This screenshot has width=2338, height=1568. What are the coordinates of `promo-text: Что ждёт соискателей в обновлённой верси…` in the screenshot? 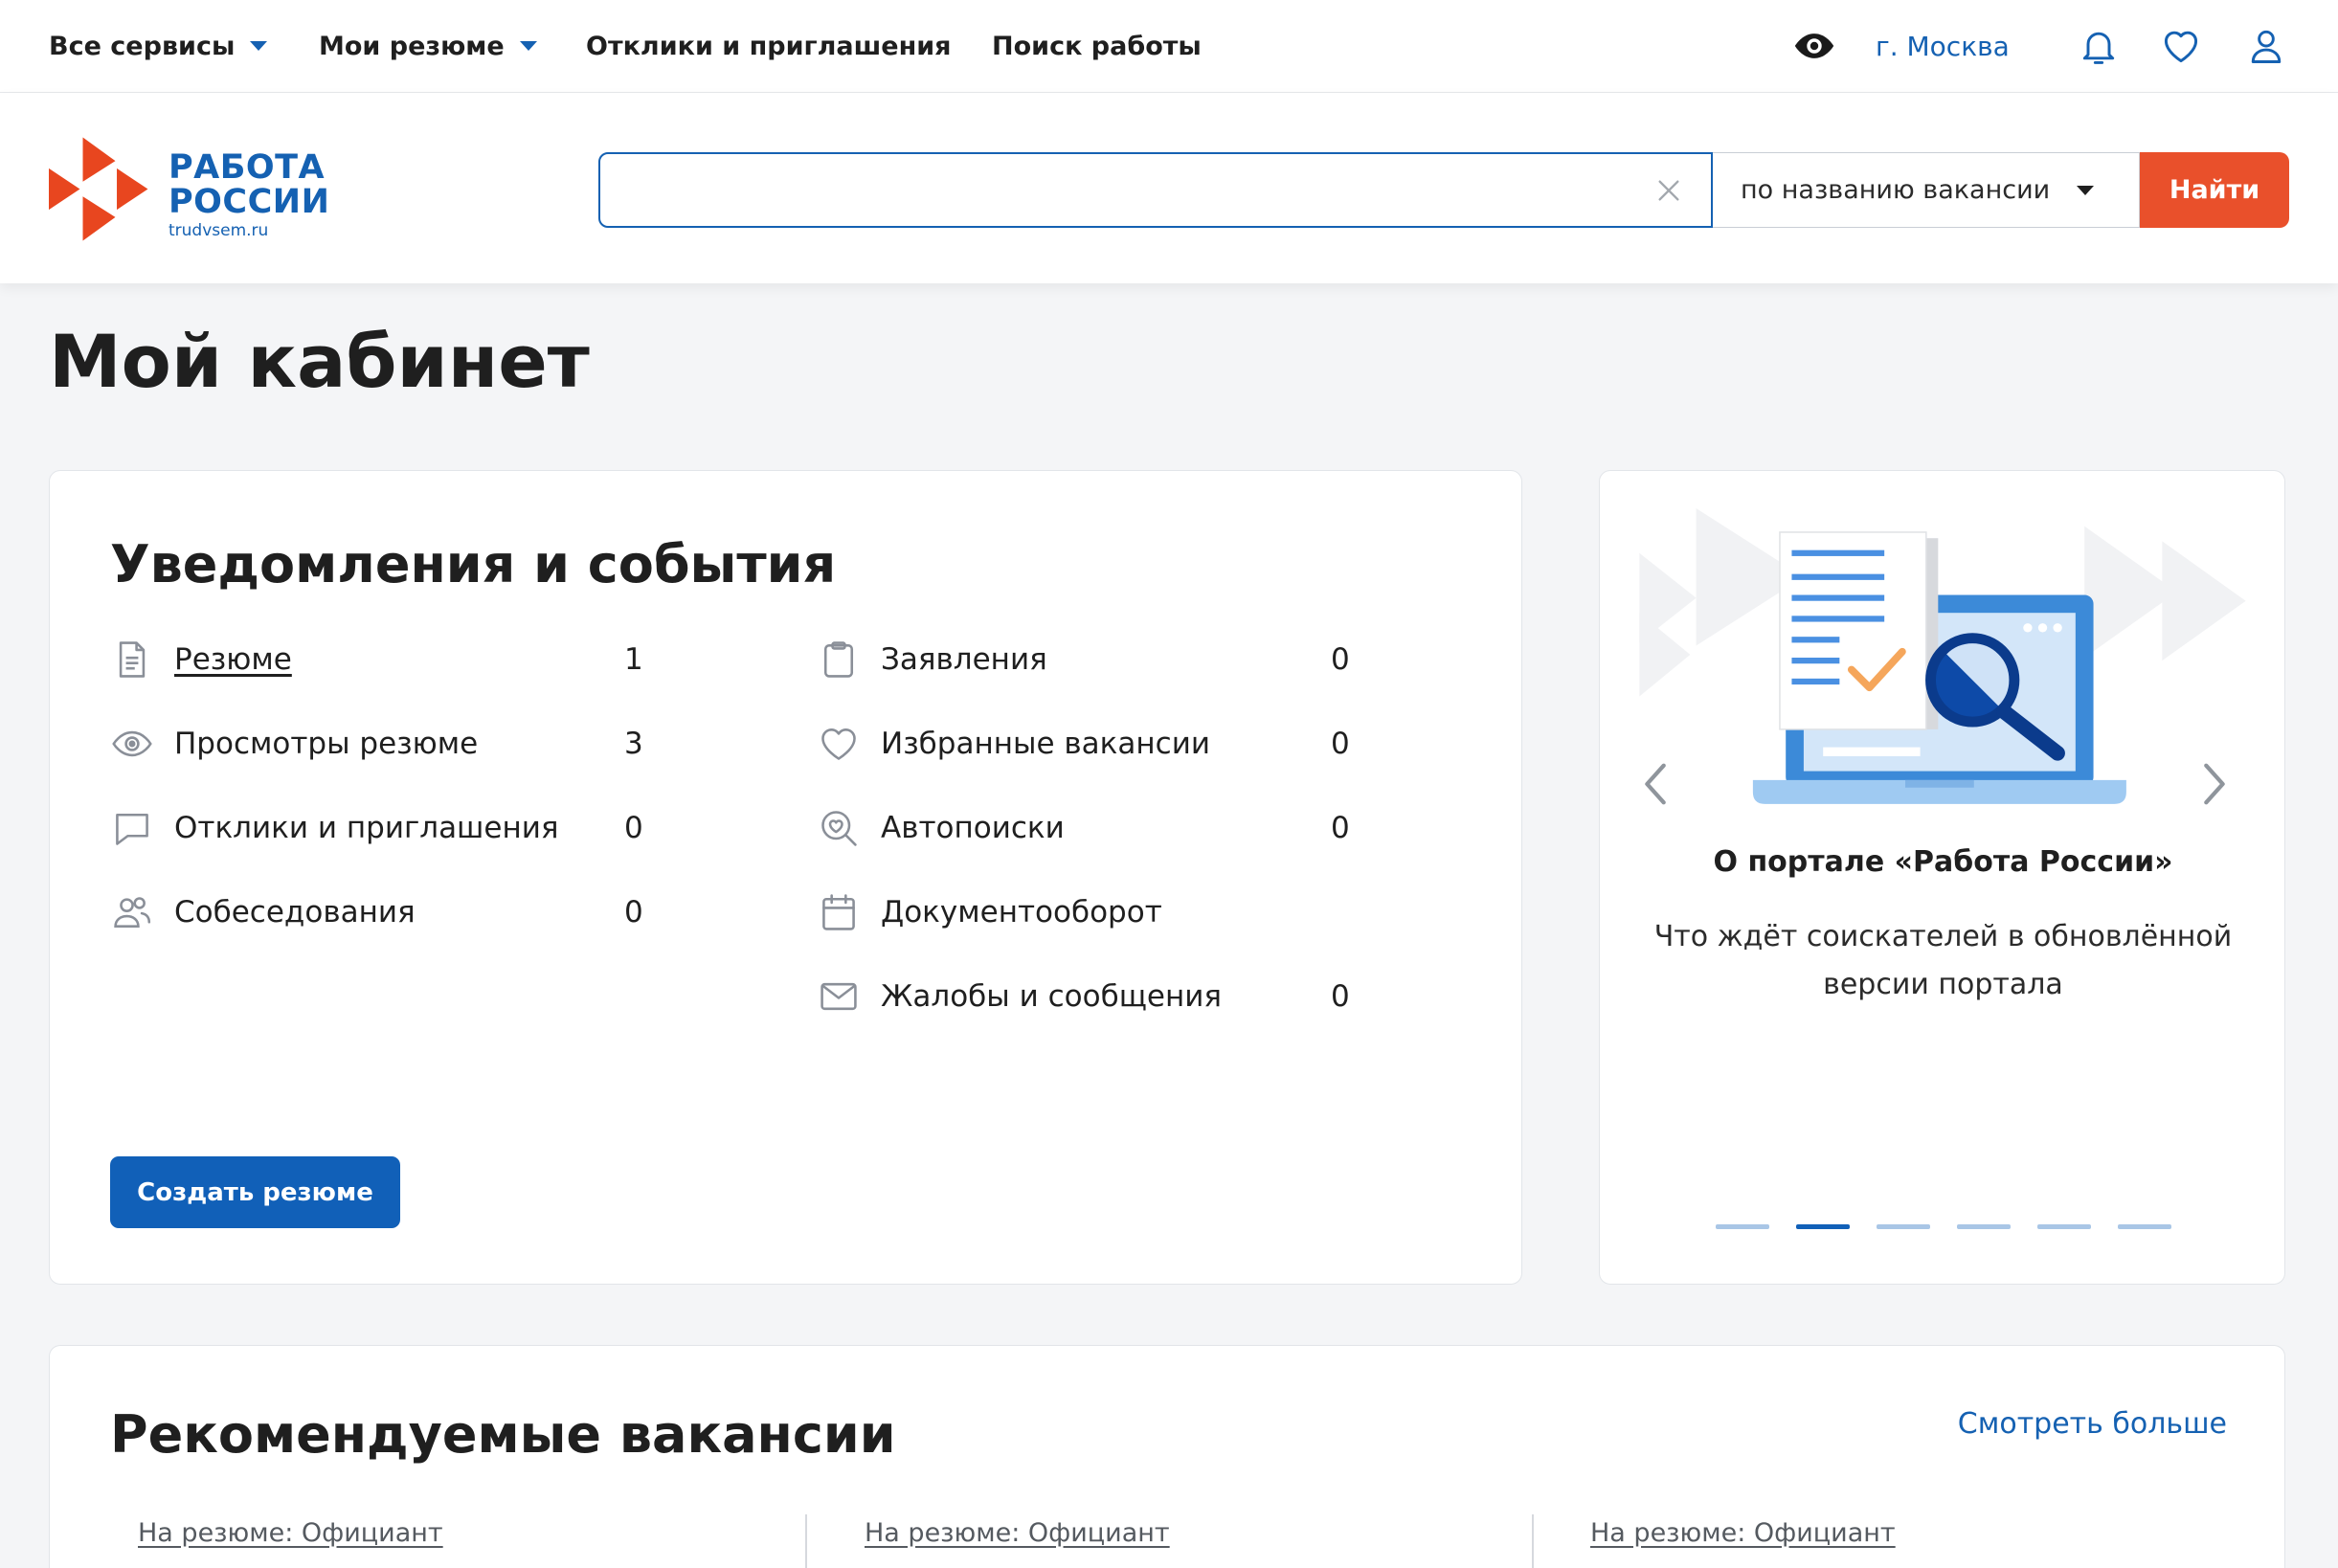 It's located at (1943, 961).